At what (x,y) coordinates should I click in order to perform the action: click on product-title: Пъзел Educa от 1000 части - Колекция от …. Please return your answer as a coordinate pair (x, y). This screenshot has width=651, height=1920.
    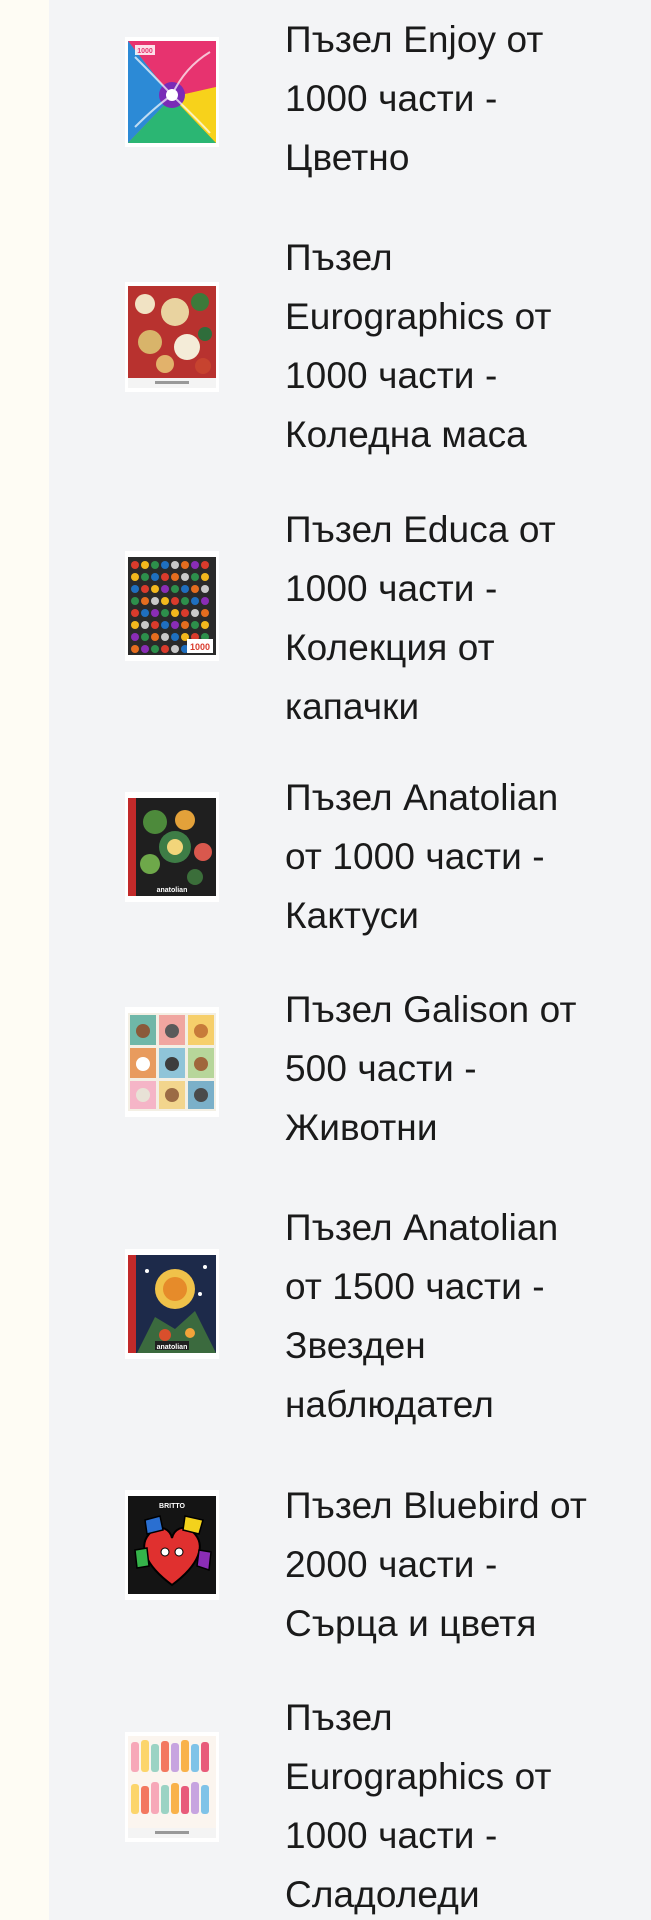
    Looking at the image, I should click on (465, 618).